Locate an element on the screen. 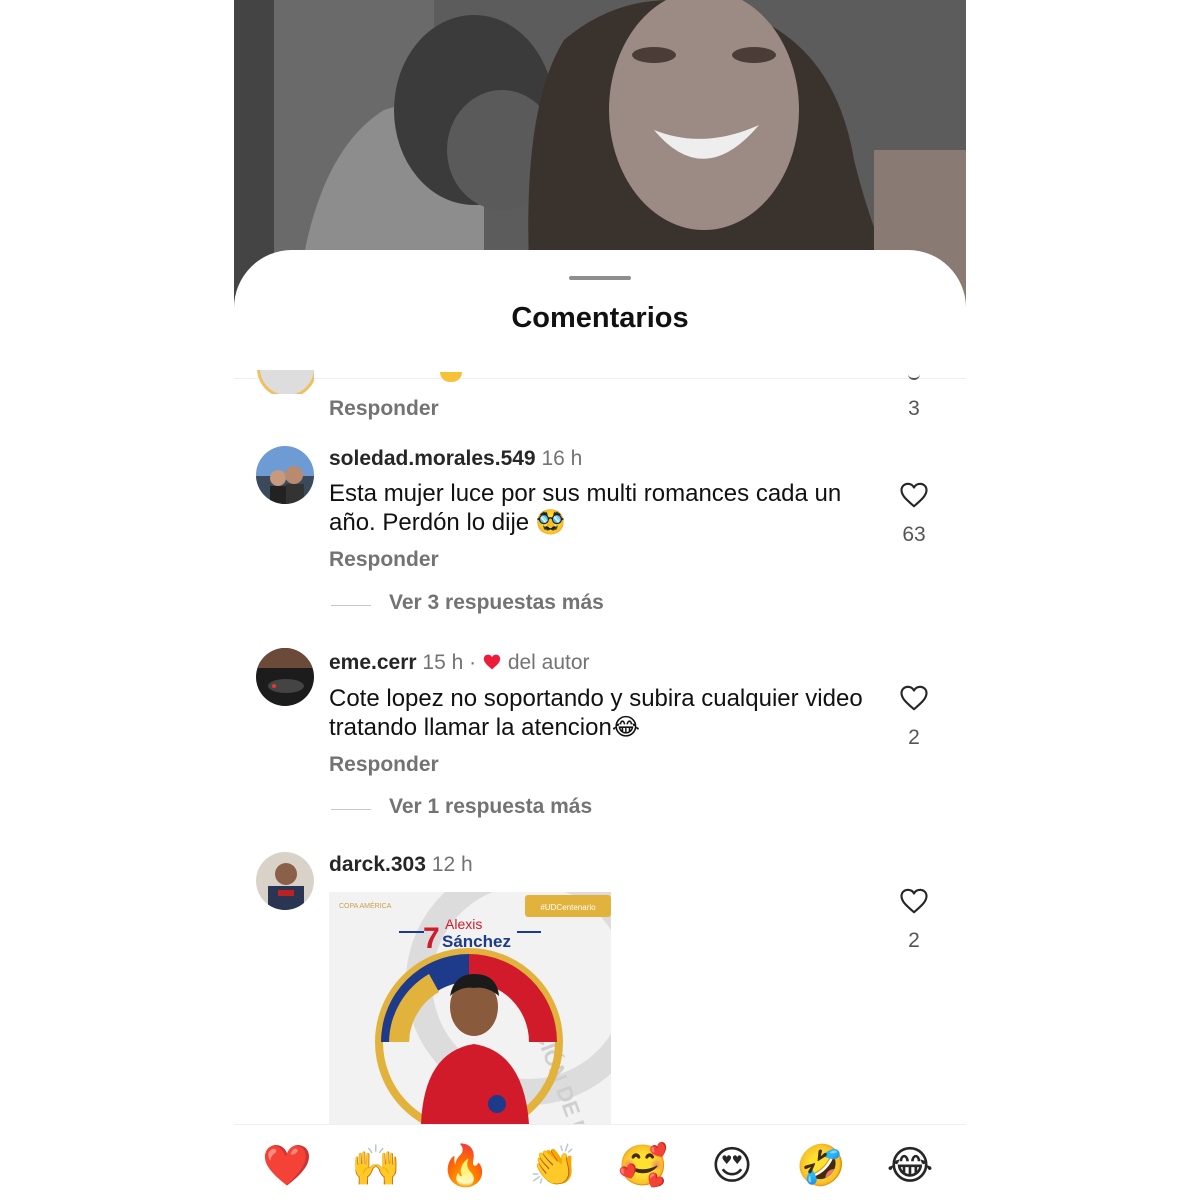 This screenshot has width=1200, height=1200. player-number: 7 is located at coordinates (431, 938).